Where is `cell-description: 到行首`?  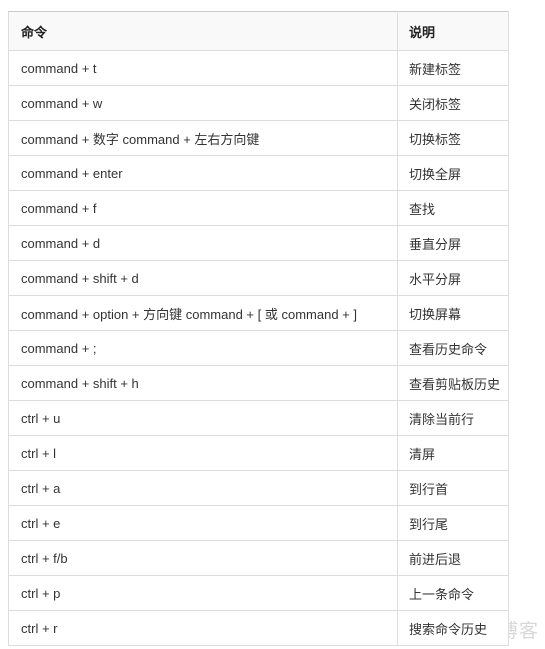 cell-description: 到行首 is located at coordinates (453, 488).